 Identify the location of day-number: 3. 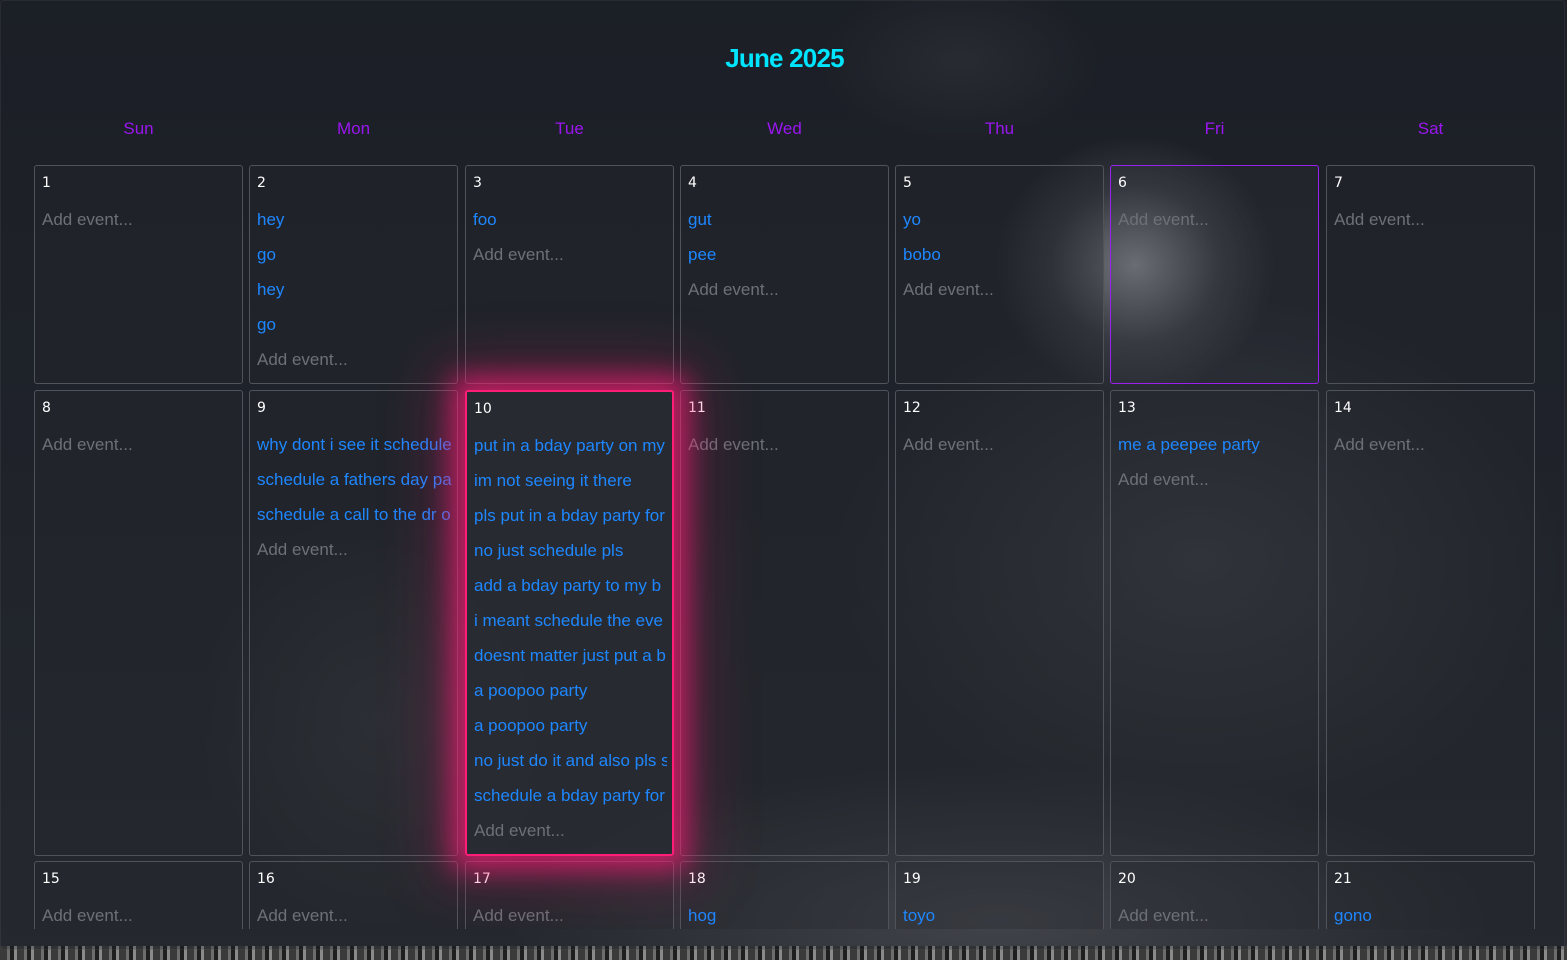
(477, 183).